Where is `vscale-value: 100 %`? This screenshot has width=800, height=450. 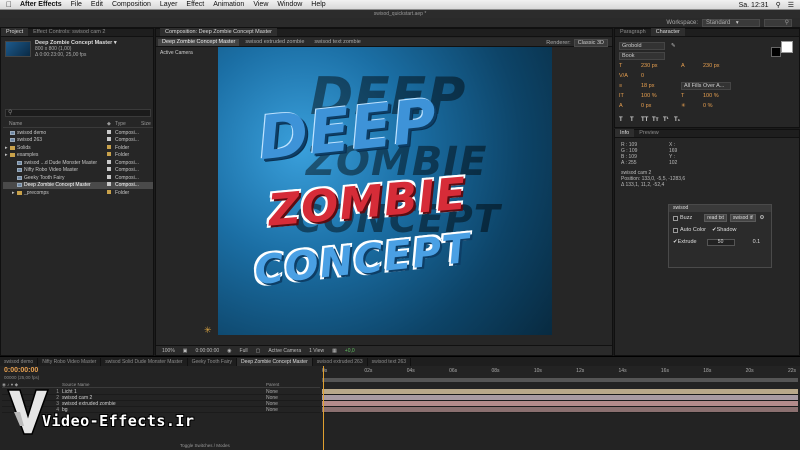
vscale-value: 100 % is located at coordinates (661, 96).